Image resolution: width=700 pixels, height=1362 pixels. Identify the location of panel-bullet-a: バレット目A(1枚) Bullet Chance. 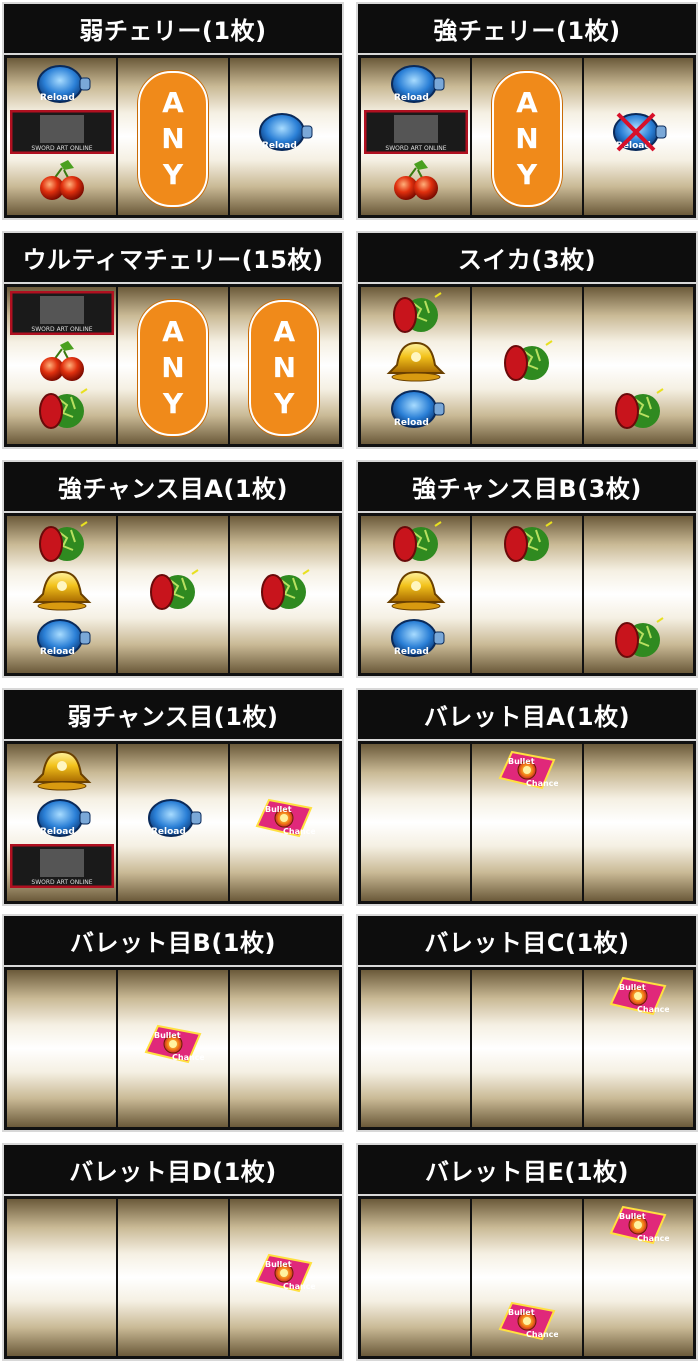
(527, 797).